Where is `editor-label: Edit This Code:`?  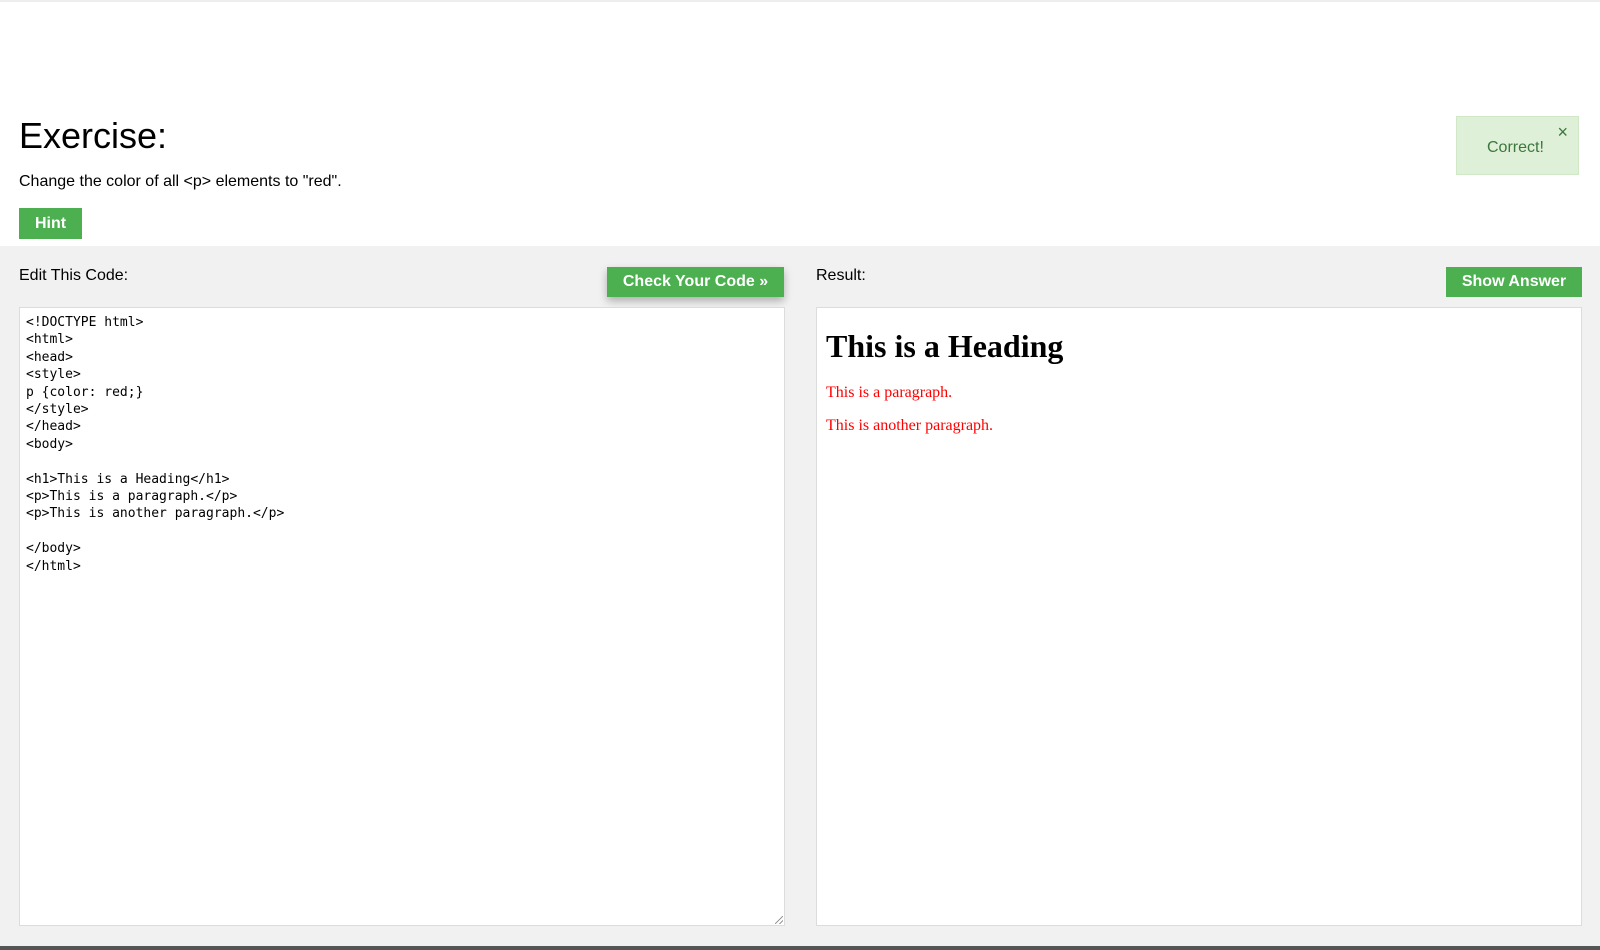 editor-label: Edit This Code: is located at coordinates (74, 275).